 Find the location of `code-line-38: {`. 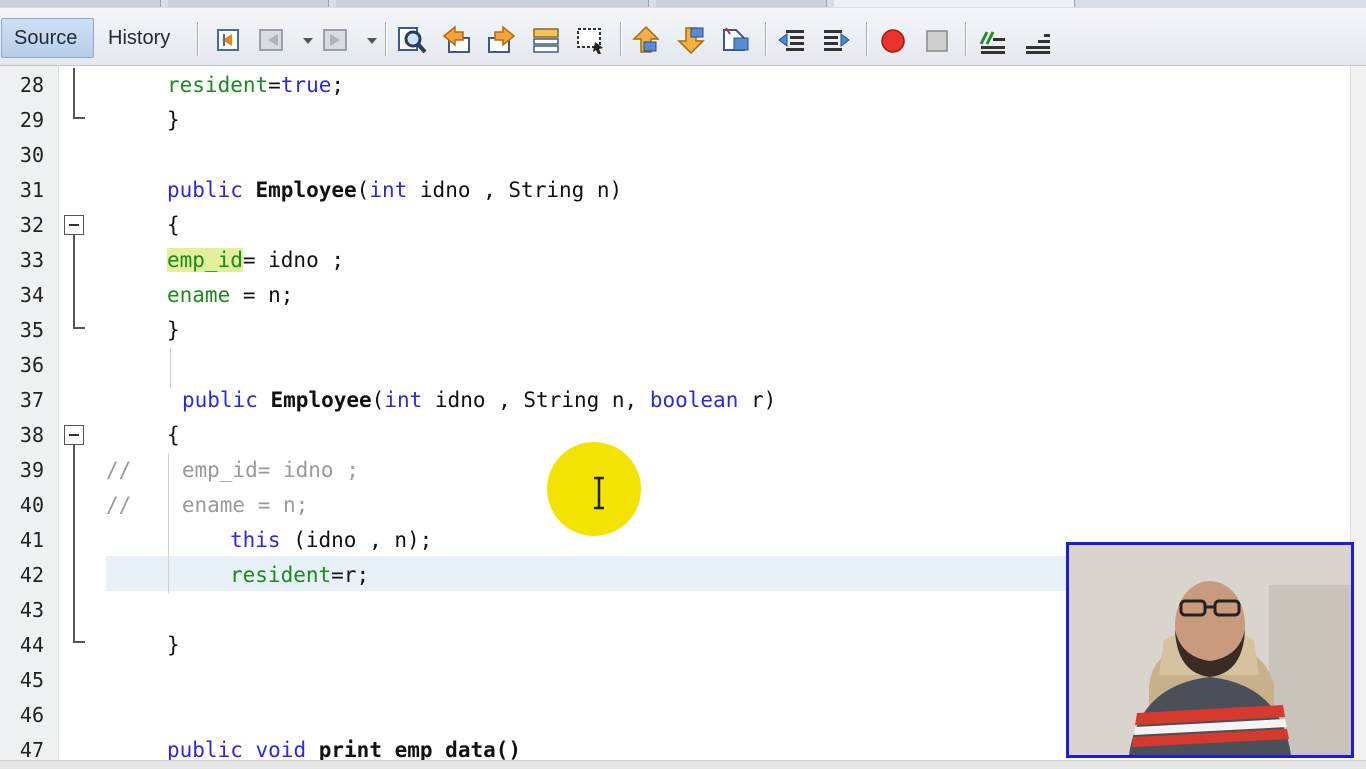

code-line-38: { is located at coordinates (173, 435).